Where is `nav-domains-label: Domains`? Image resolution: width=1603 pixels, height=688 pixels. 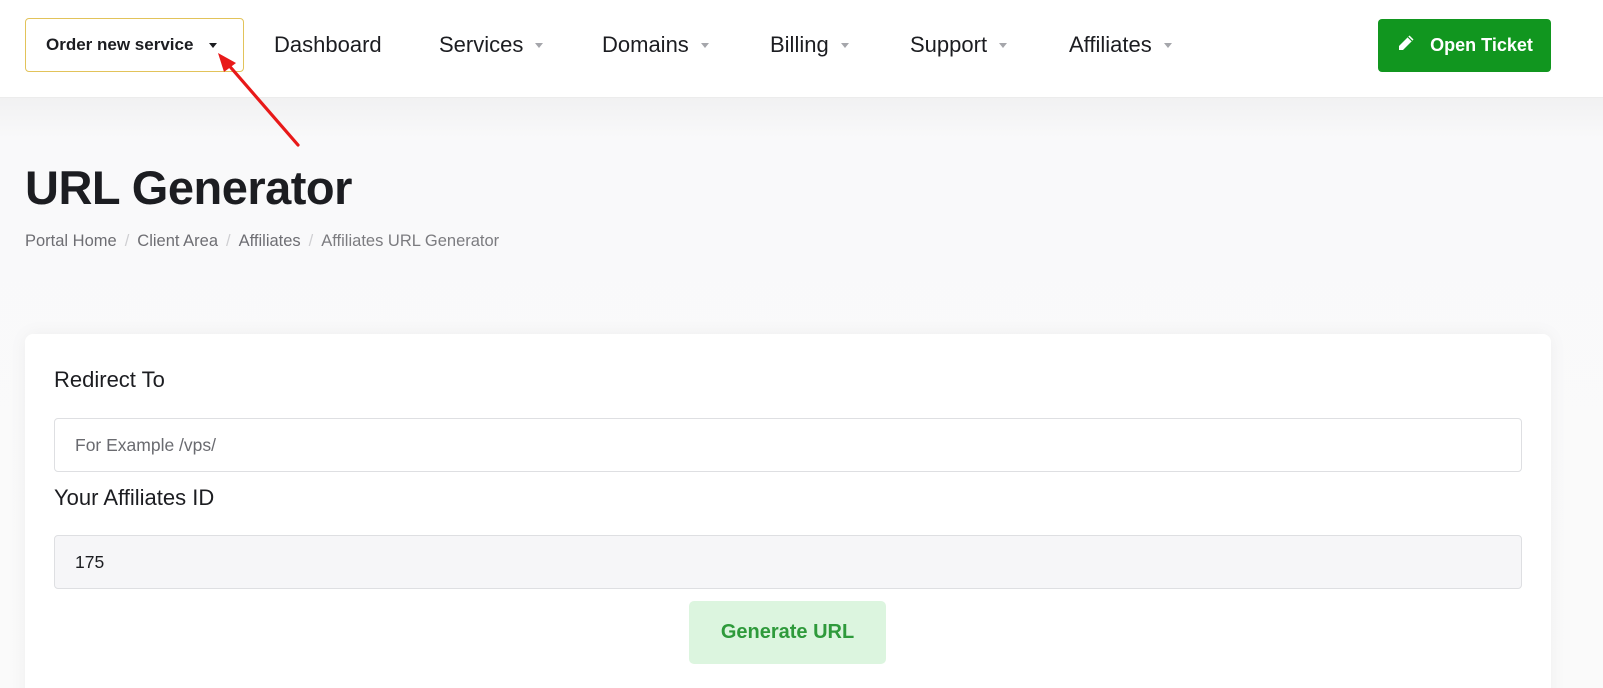
nav-domains-label: Domains is located at coordinates (645, 44).